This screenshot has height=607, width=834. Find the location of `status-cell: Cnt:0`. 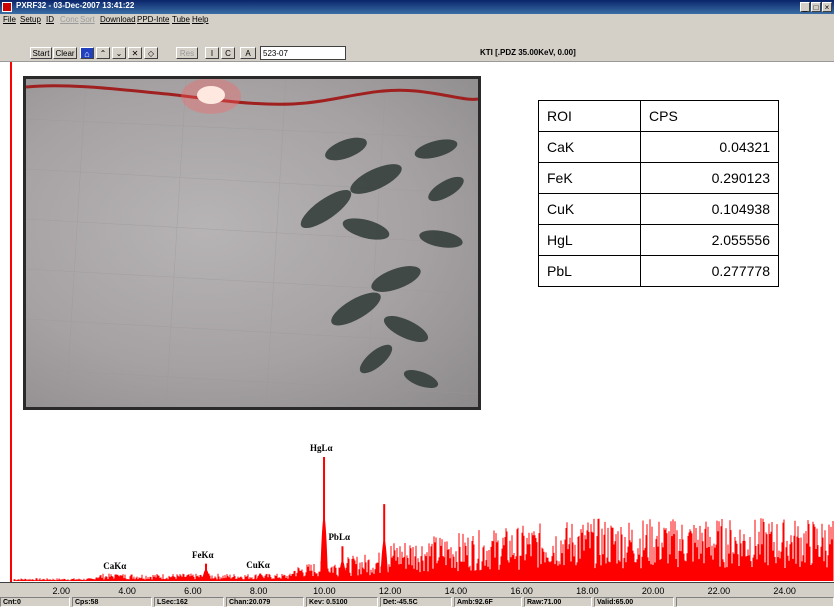

status-cell: Cnt:0 is located at coordinates (35, 602).